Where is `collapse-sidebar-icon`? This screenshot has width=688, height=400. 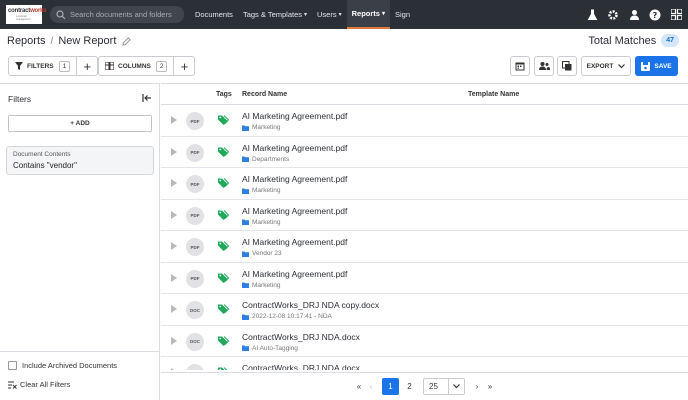
collapse-sidebar-icon is located at coordinates (147, 98).